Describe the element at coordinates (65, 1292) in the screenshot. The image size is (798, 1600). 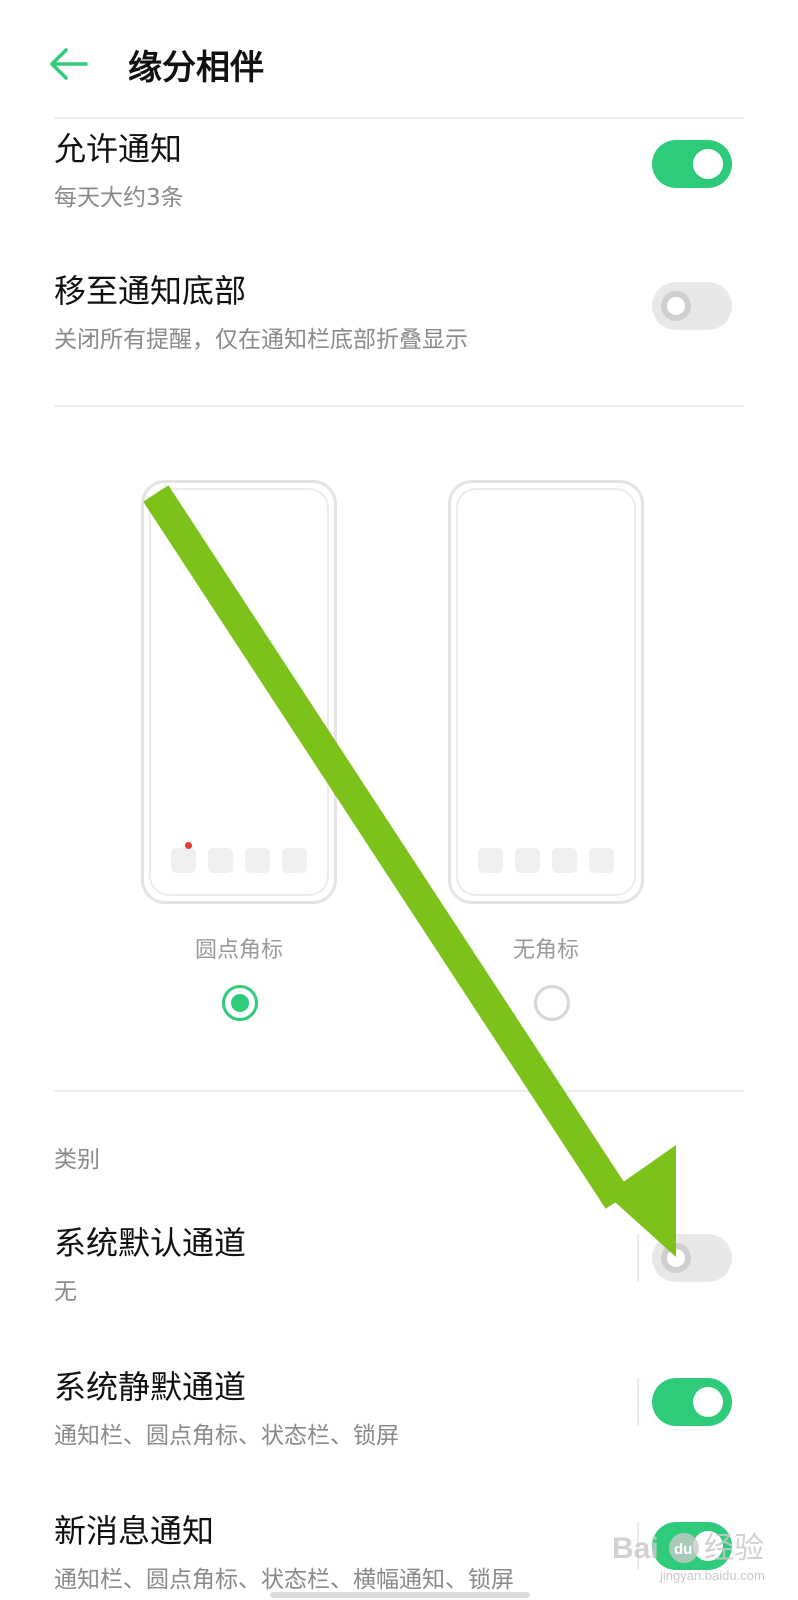
I see `default-channel-subtitle: 无` at that location.